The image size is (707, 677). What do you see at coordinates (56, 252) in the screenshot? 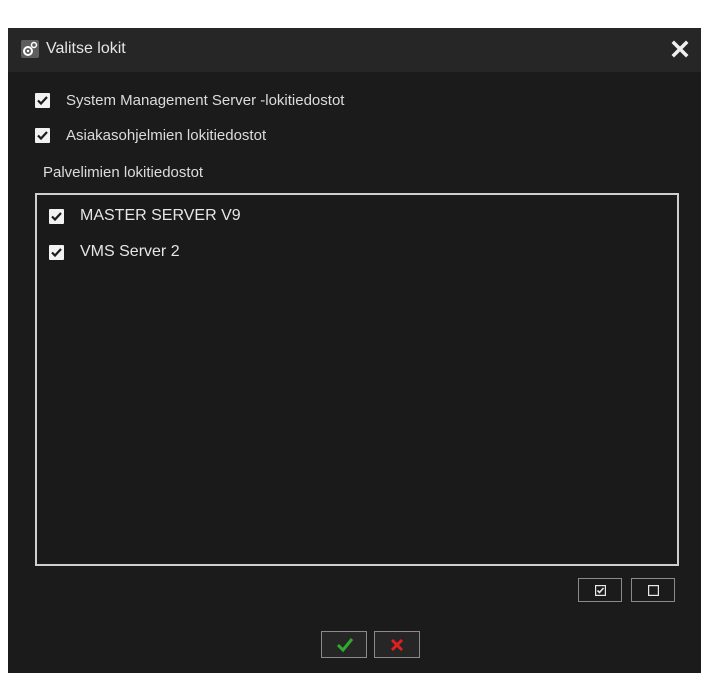
I see `server-checkbox-vms2` at bounding box center [56, 252].